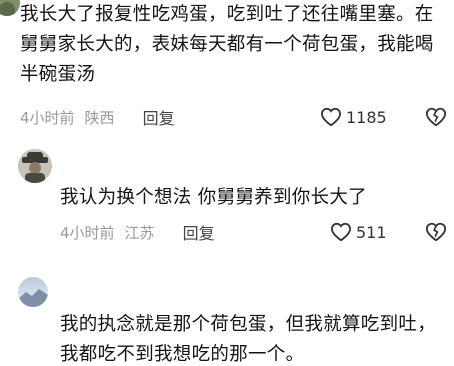 The image size is (454, 366). I want to click on like-button: 511, so click(358, 232).